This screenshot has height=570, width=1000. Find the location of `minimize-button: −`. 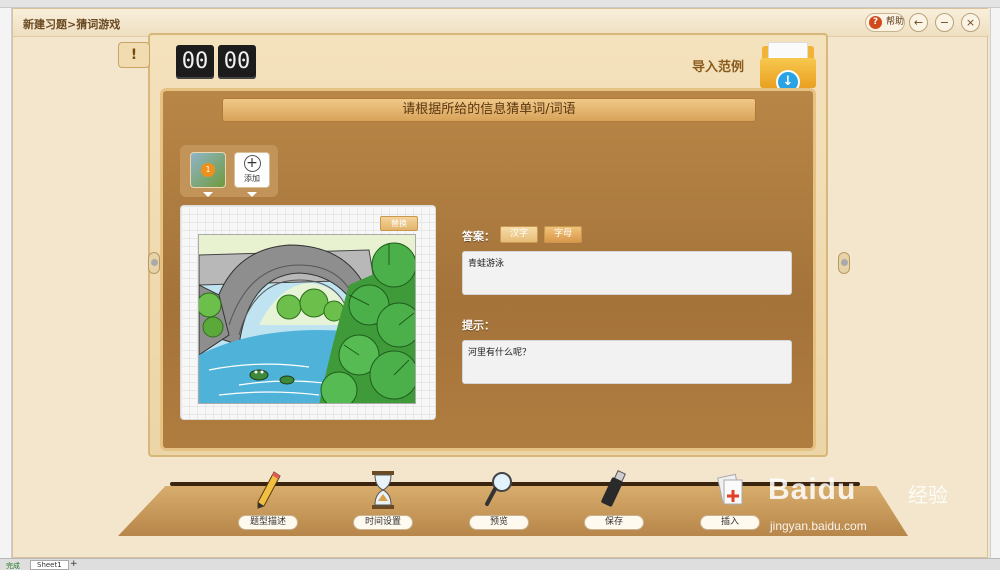

minimize-button: − is located at coordinates (944, 22).